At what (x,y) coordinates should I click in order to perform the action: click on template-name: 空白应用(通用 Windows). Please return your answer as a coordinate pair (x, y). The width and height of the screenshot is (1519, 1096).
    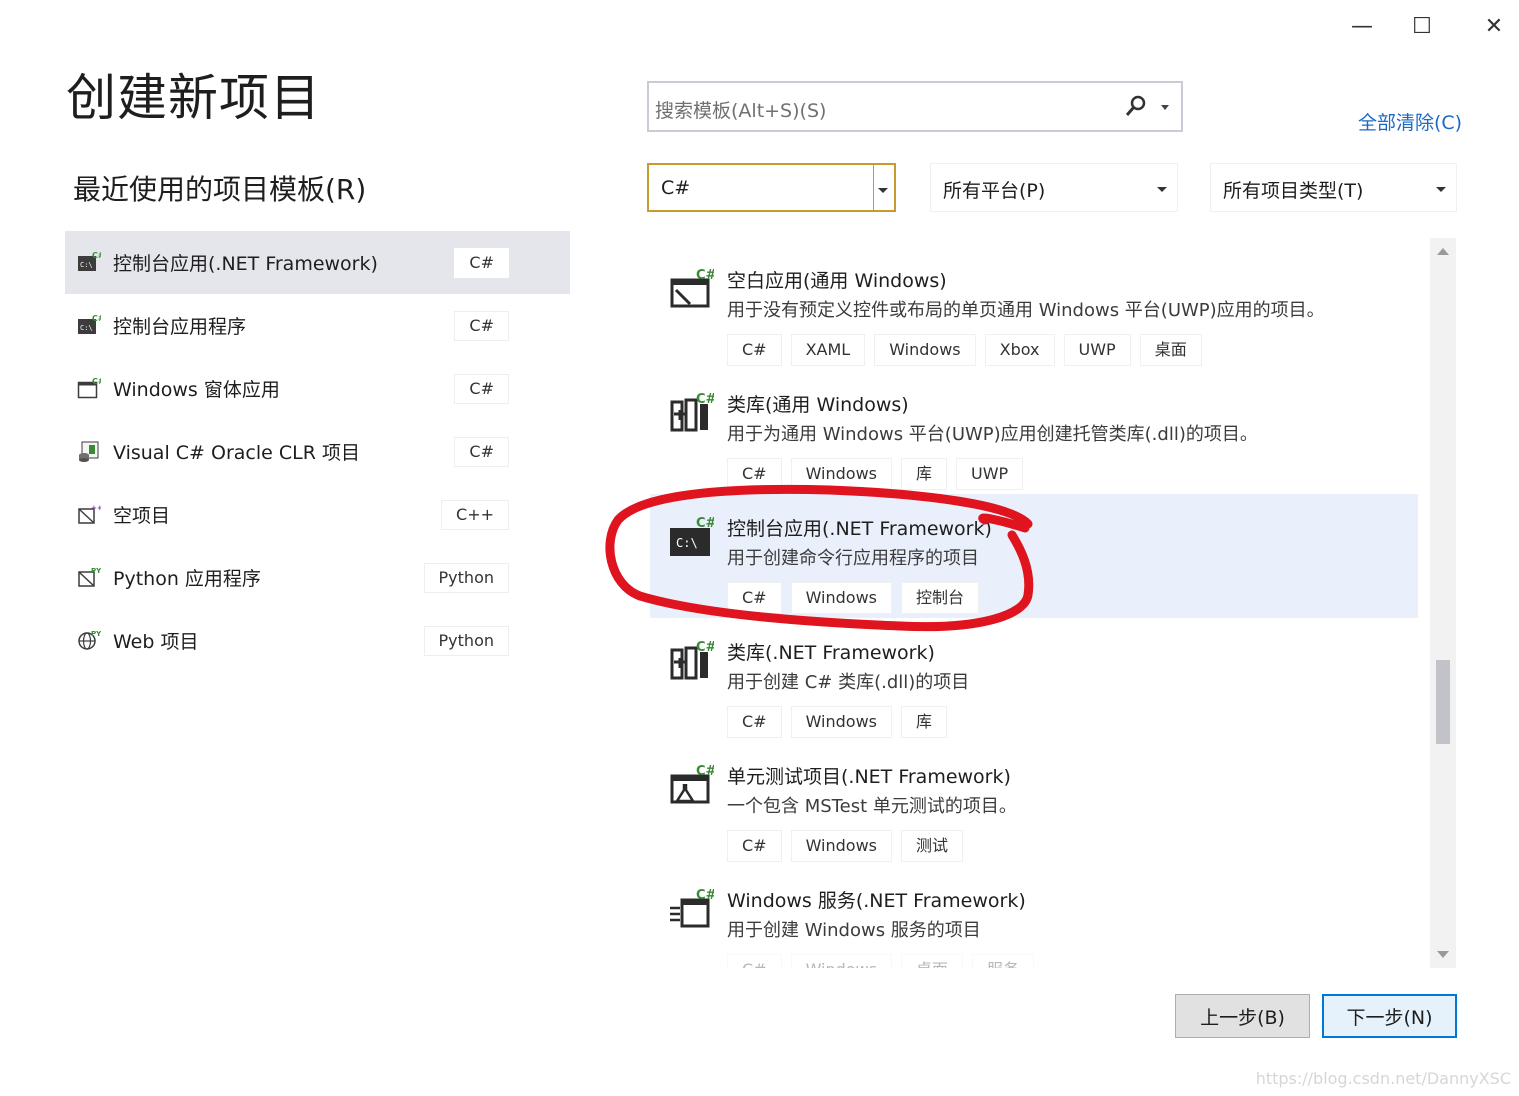
    Looking at the image, I should click on (837, 281).